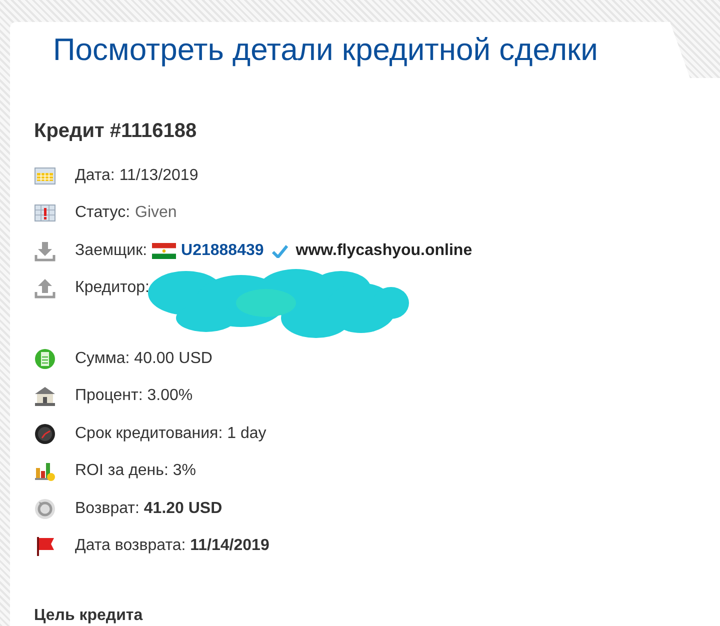 This screenshot has height=626, width=720. Describe the element at coordinates (45, 251) in the screenshot. I see `download-icon` at that location.